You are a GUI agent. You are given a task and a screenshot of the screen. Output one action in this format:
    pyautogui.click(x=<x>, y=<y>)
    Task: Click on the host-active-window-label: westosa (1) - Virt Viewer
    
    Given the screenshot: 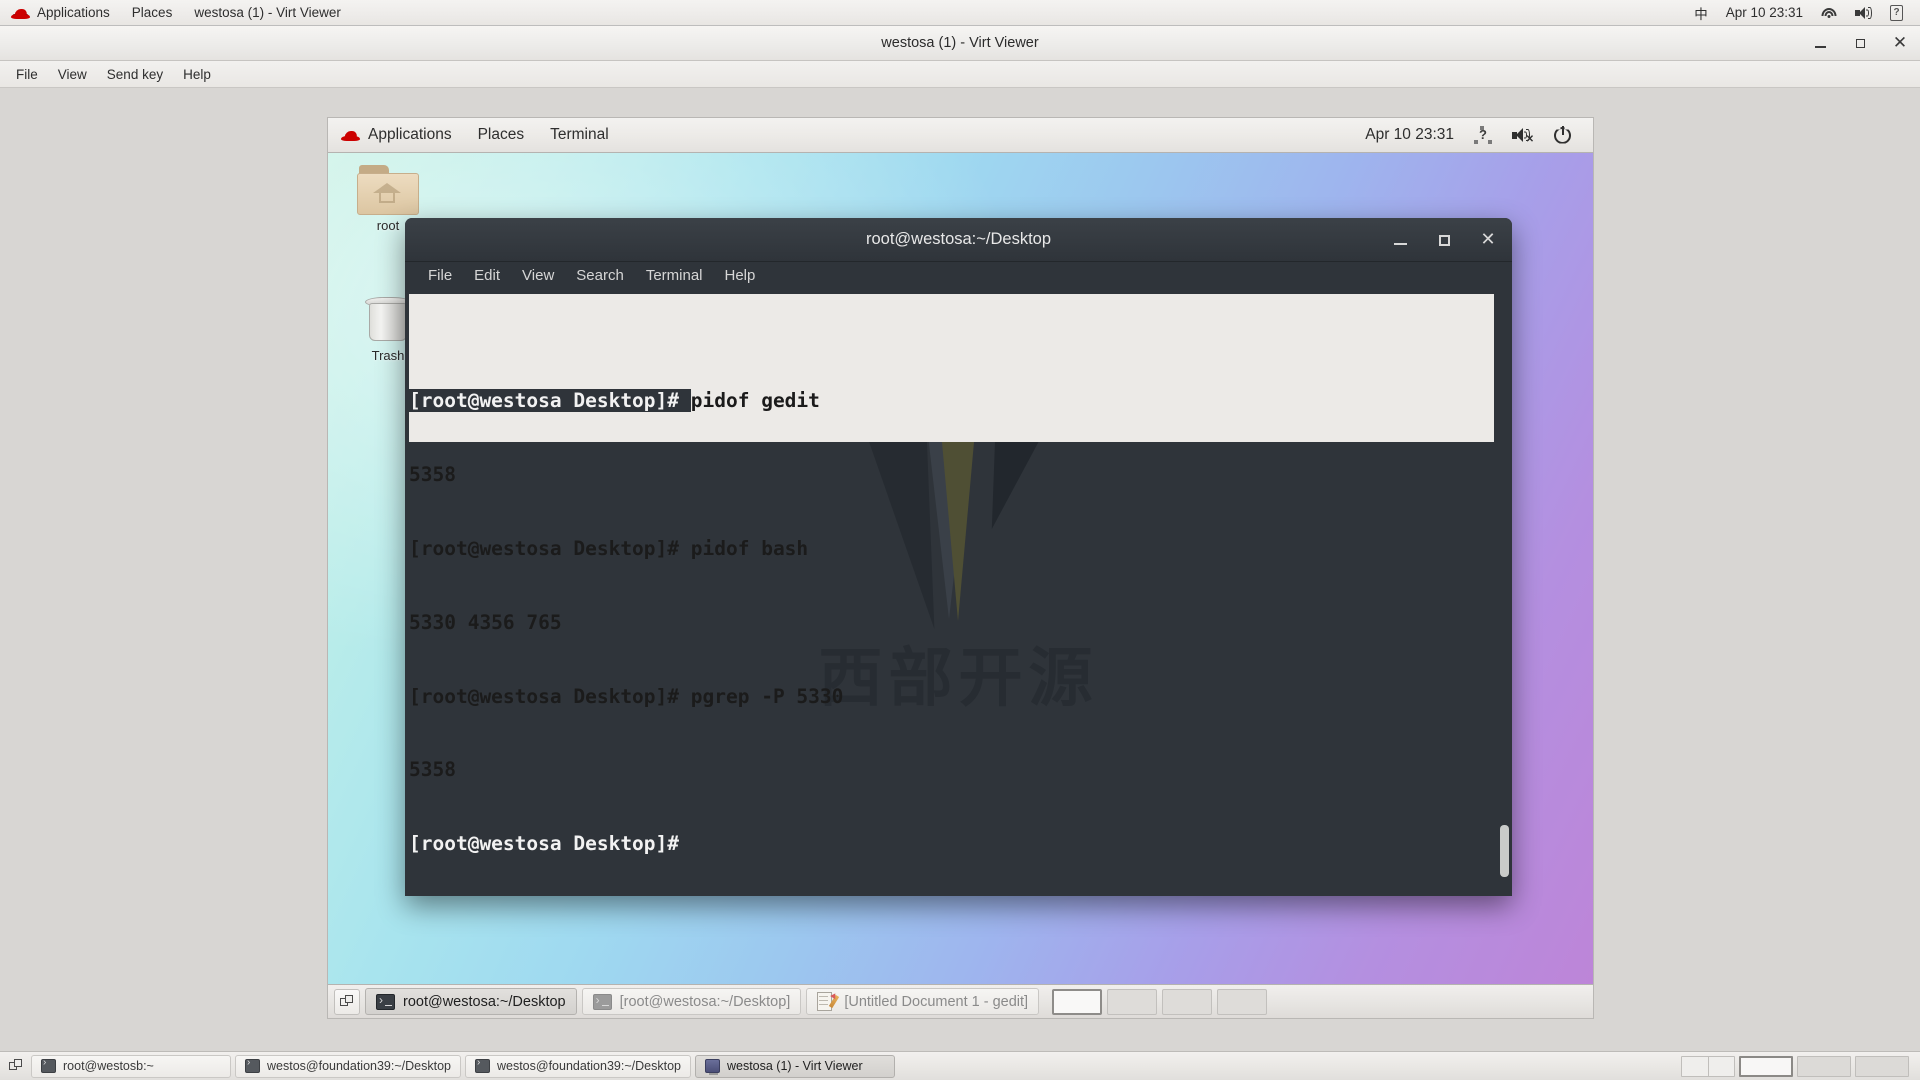 What is the action you would take?
    pyautogui.click(x=267, y=13)
    